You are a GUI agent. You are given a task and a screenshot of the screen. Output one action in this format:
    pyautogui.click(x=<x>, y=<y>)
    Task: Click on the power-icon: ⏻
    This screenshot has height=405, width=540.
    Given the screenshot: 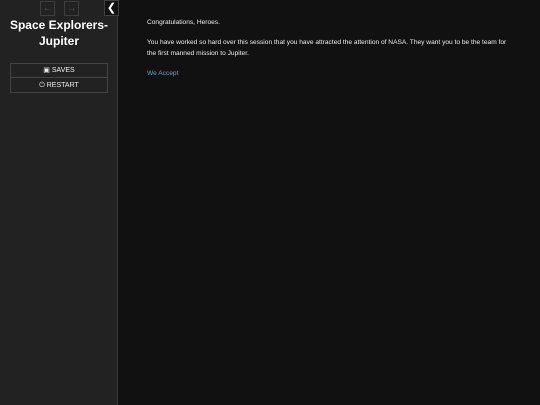 What is the action you would take?
    pyautogui.click(x=42, y=85)
    